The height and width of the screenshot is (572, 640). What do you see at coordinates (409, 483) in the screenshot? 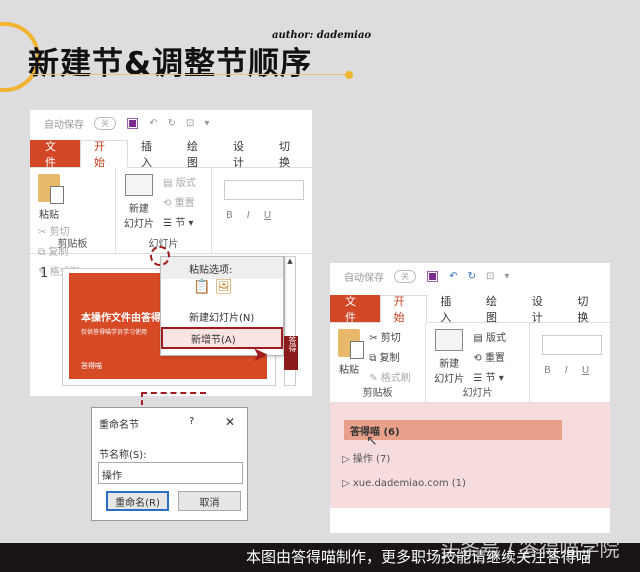
I see `section-xue-label: xue.dademiao.com (1)` at bounding box center [409, 483].